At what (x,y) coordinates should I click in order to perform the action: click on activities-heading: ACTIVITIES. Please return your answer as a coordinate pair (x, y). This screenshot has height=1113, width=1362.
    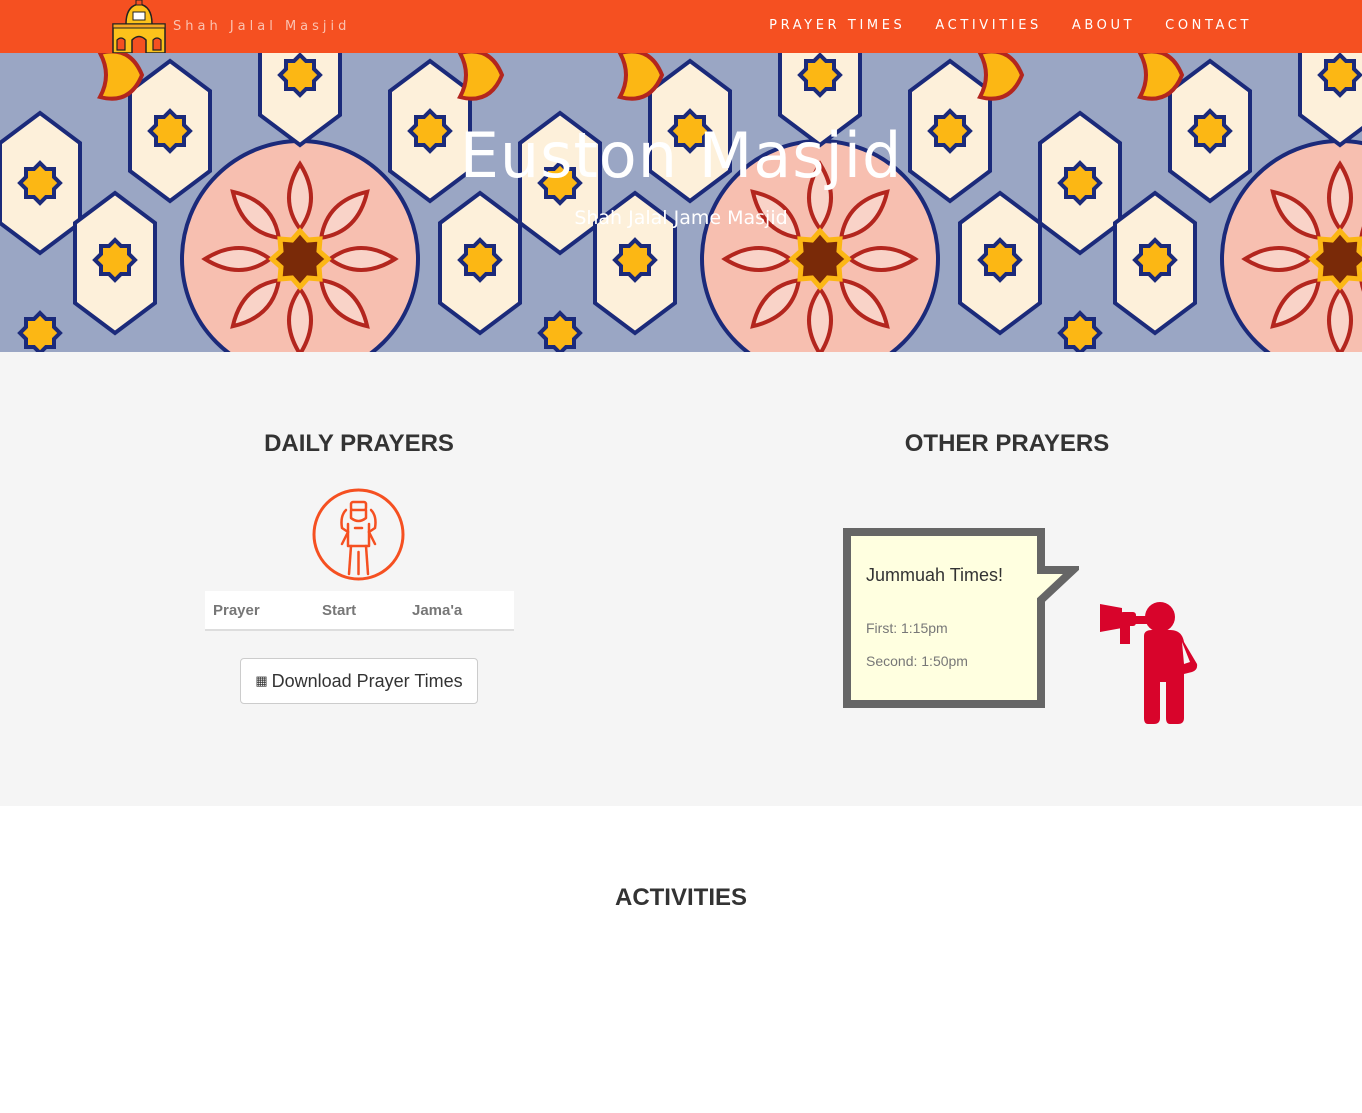
    Looking at the image, I should click on (680, 897).